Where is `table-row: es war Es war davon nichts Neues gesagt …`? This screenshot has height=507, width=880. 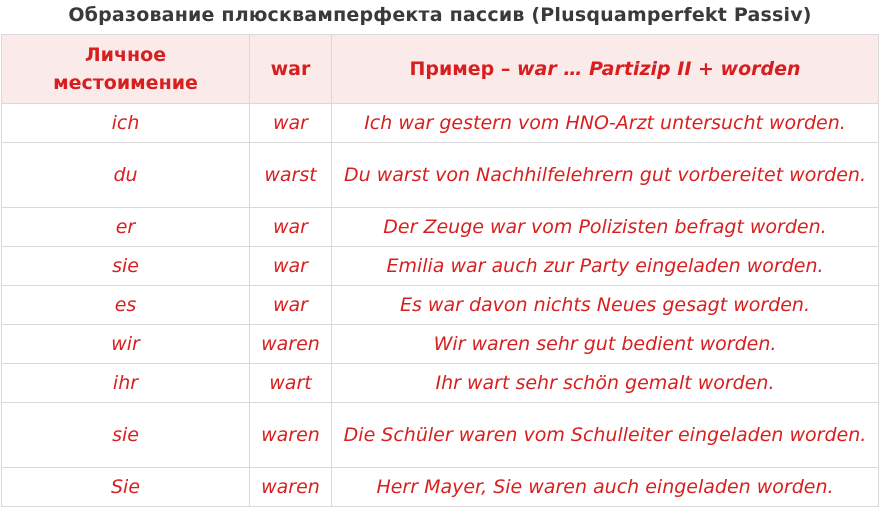 table-row: es war Es war davon nichts Neues gesagt … is located at coordinates (440, 305).